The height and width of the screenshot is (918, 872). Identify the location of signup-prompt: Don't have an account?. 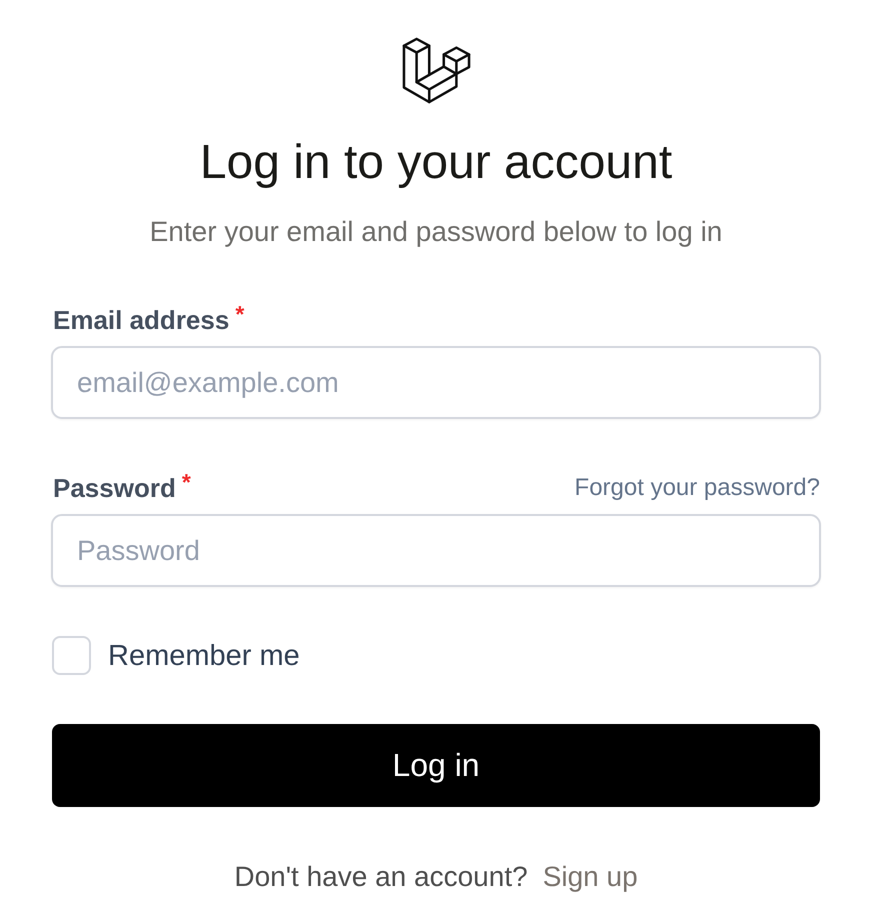
(381, 877).